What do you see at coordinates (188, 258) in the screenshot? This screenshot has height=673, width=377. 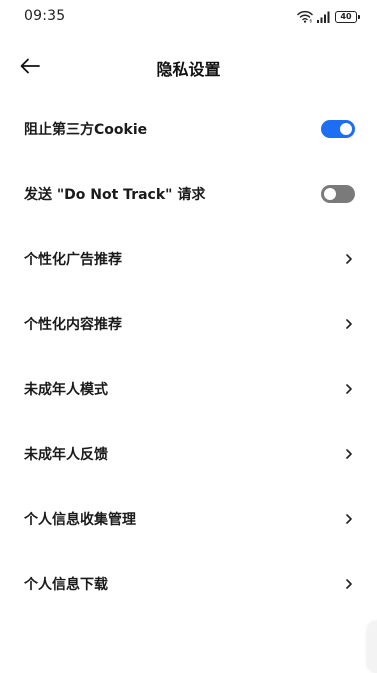 I see `setting-row-personalized-ads: 个性化广告推荐` at bounding box center [188, 258].